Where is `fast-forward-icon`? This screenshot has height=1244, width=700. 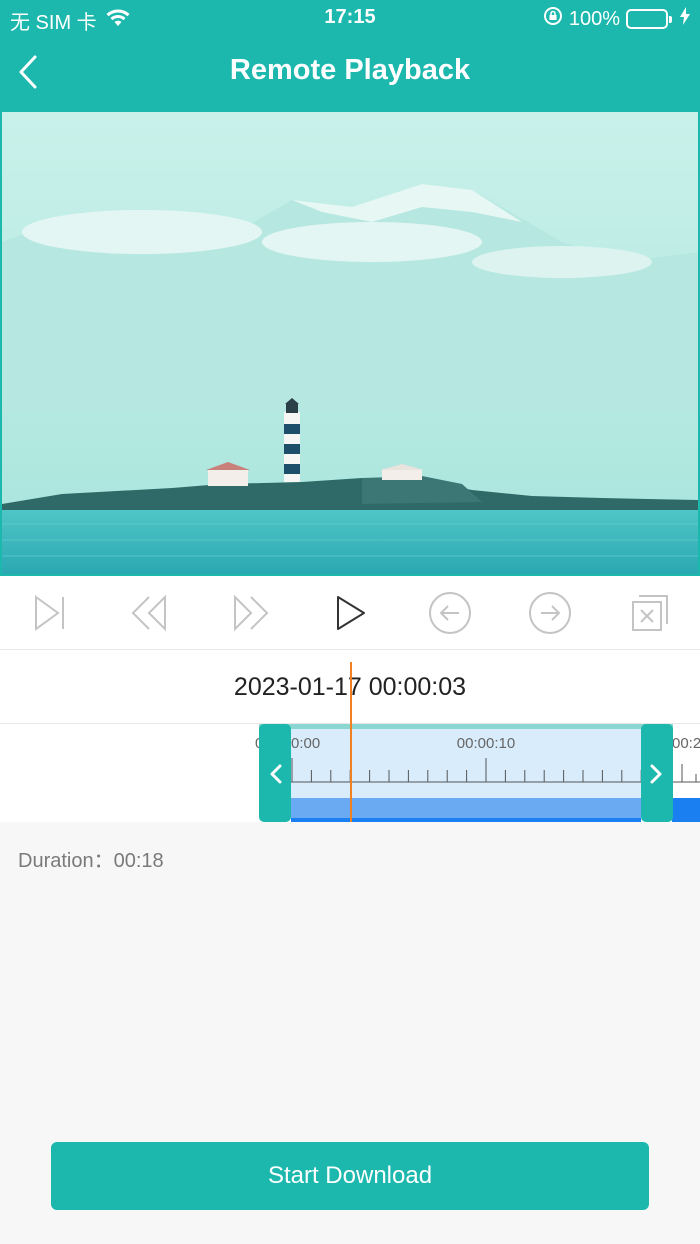
fast-forward-icon is located at coordinates (251, 612).